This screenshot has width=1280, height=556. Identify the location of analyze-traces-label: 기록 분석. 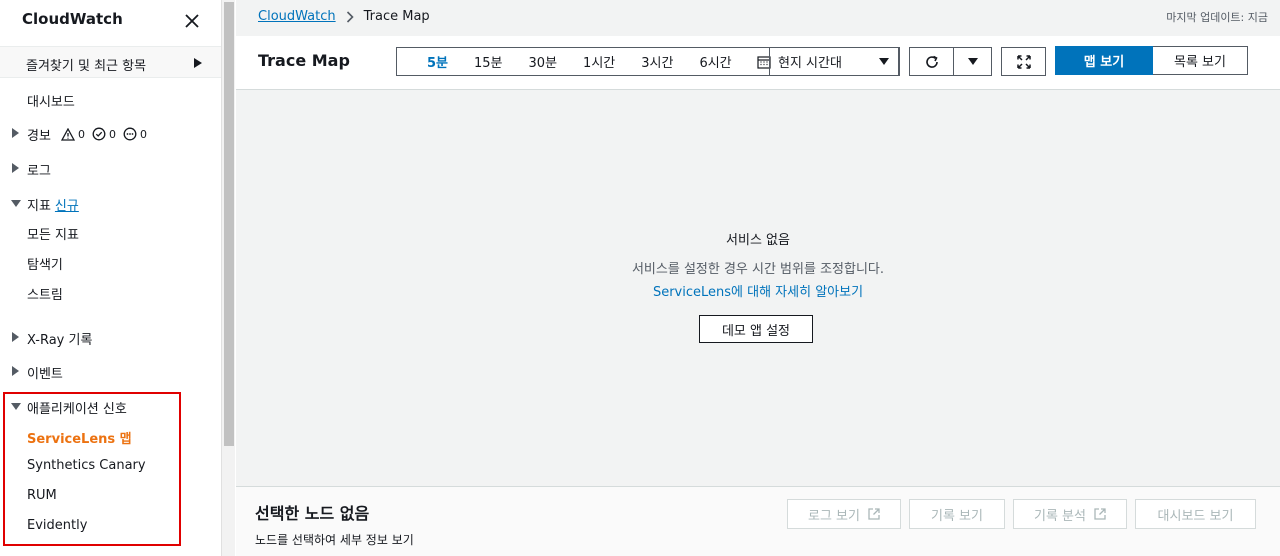
(1060, 516).